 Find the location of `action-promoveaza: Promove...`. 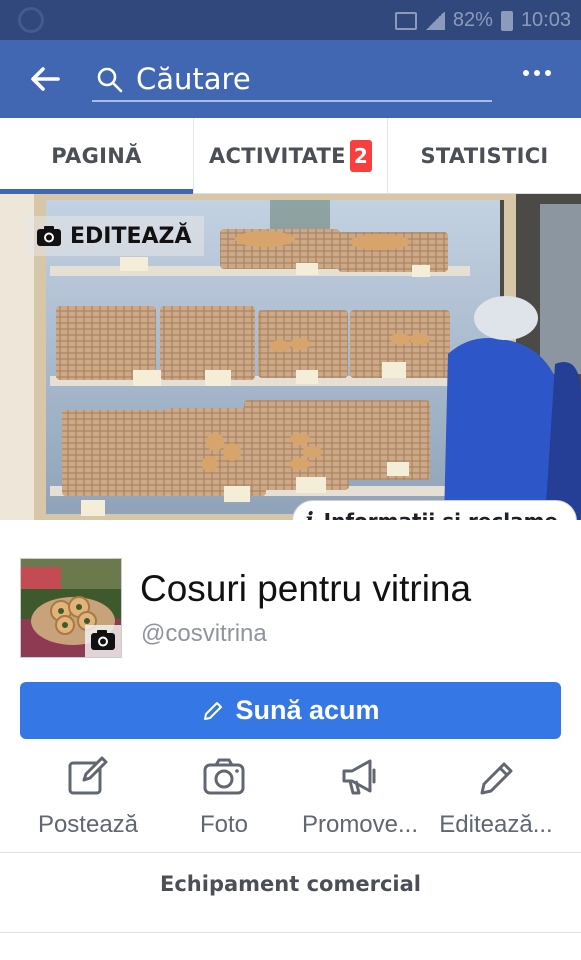

action-promoveaza: Promove... is located at coordinates (360, 803).